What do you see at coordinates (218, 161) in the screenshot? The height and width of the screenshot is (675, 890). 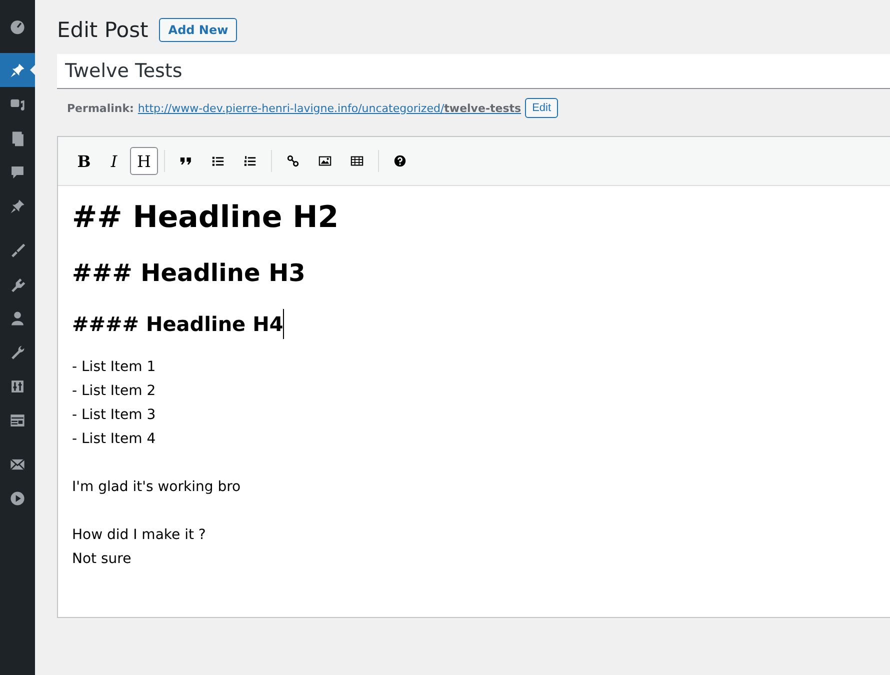 I see `bullet-list-icon` at bounding box center [218, 161].